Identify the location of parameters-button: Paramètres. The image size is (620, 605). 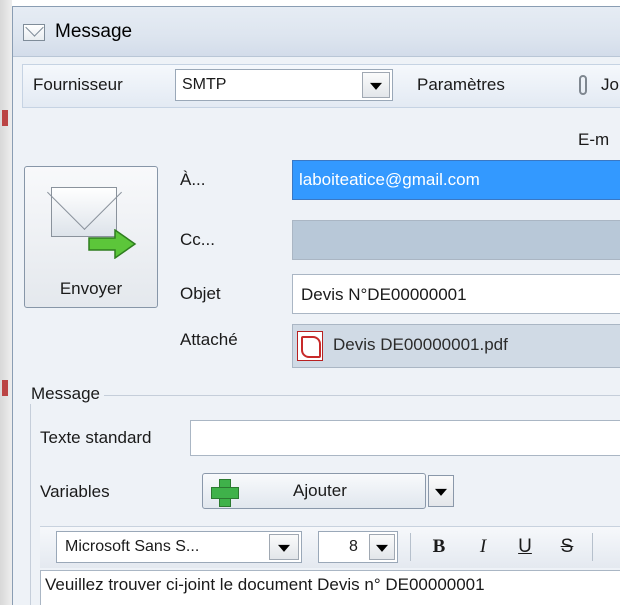
(461, 85).